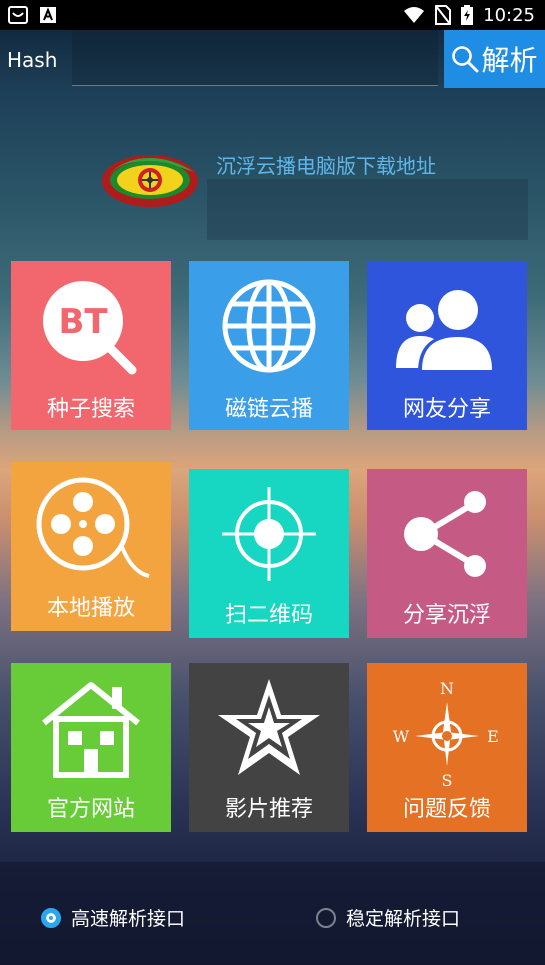  I want to click on search-icon, so click(465, 59).